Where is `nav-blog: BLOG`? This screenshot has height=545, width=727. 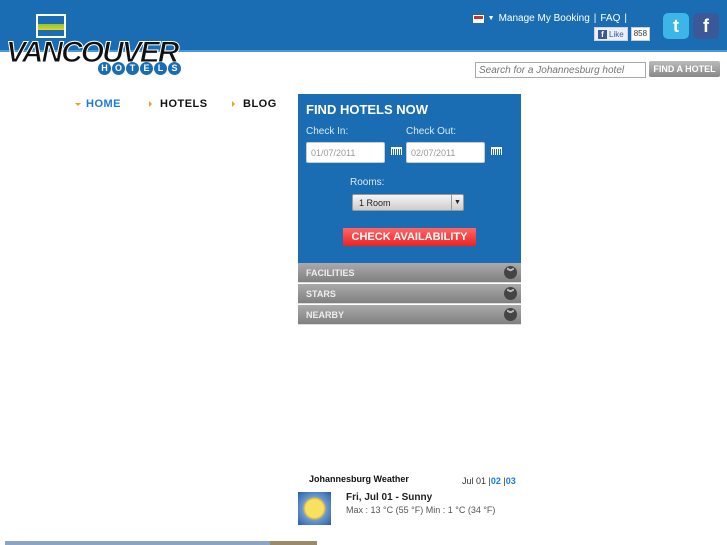
nav-blog: BLOG is located at coordinates (254, 104).